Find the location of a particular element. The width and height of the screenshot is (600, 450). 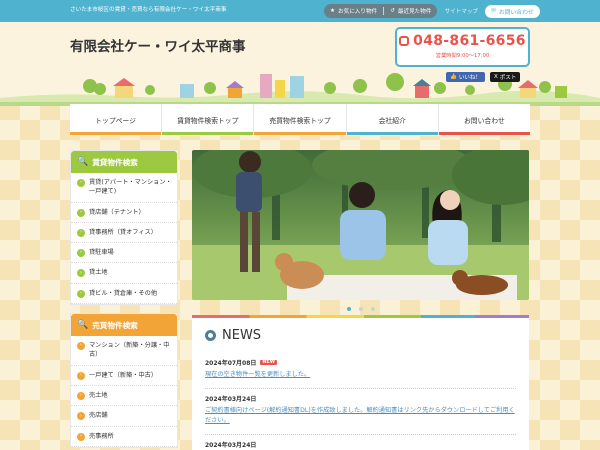

nav-sale-search: 売買物件検索トップ is located at coordinates (300, 119).